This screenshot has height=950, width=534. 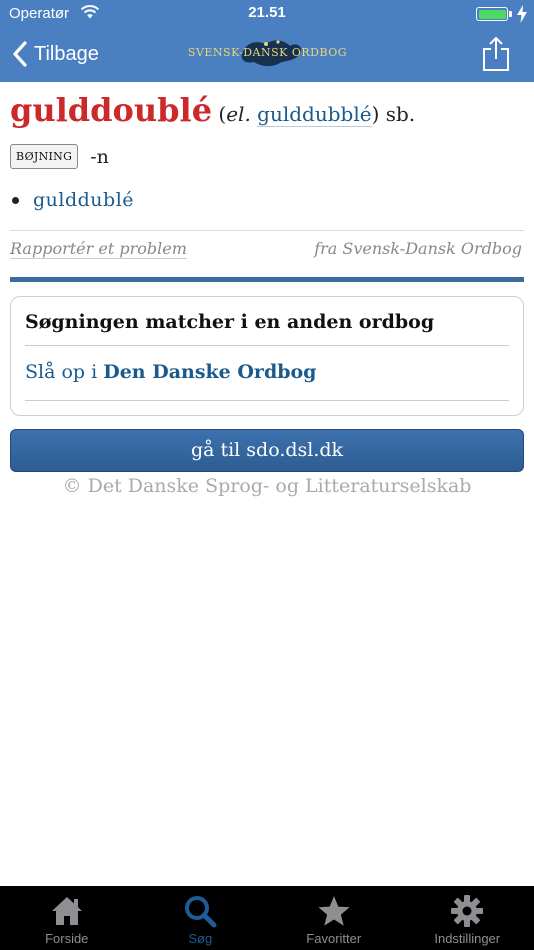 What do you see at coordinates (230, 322) in the screenshot?
I see `panel-title: Søgningen matcher i en anden ordbog` at bounding box center [230, 322].